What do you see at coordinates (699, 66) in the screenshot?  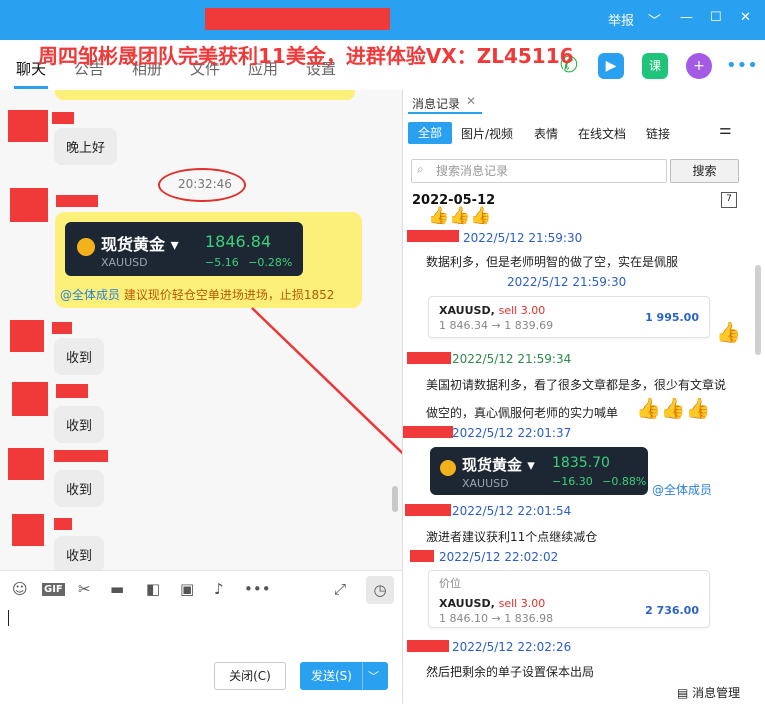 I see `add-app-icon: +` at bounding box center [699, 66].